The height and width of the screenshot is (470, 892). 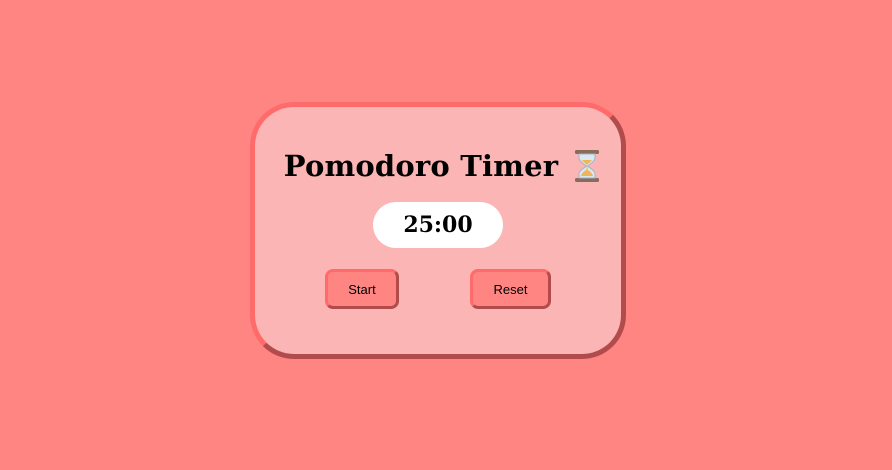 I want to click on title-row: Pomodoro Timer, so click(x=438, y=166).